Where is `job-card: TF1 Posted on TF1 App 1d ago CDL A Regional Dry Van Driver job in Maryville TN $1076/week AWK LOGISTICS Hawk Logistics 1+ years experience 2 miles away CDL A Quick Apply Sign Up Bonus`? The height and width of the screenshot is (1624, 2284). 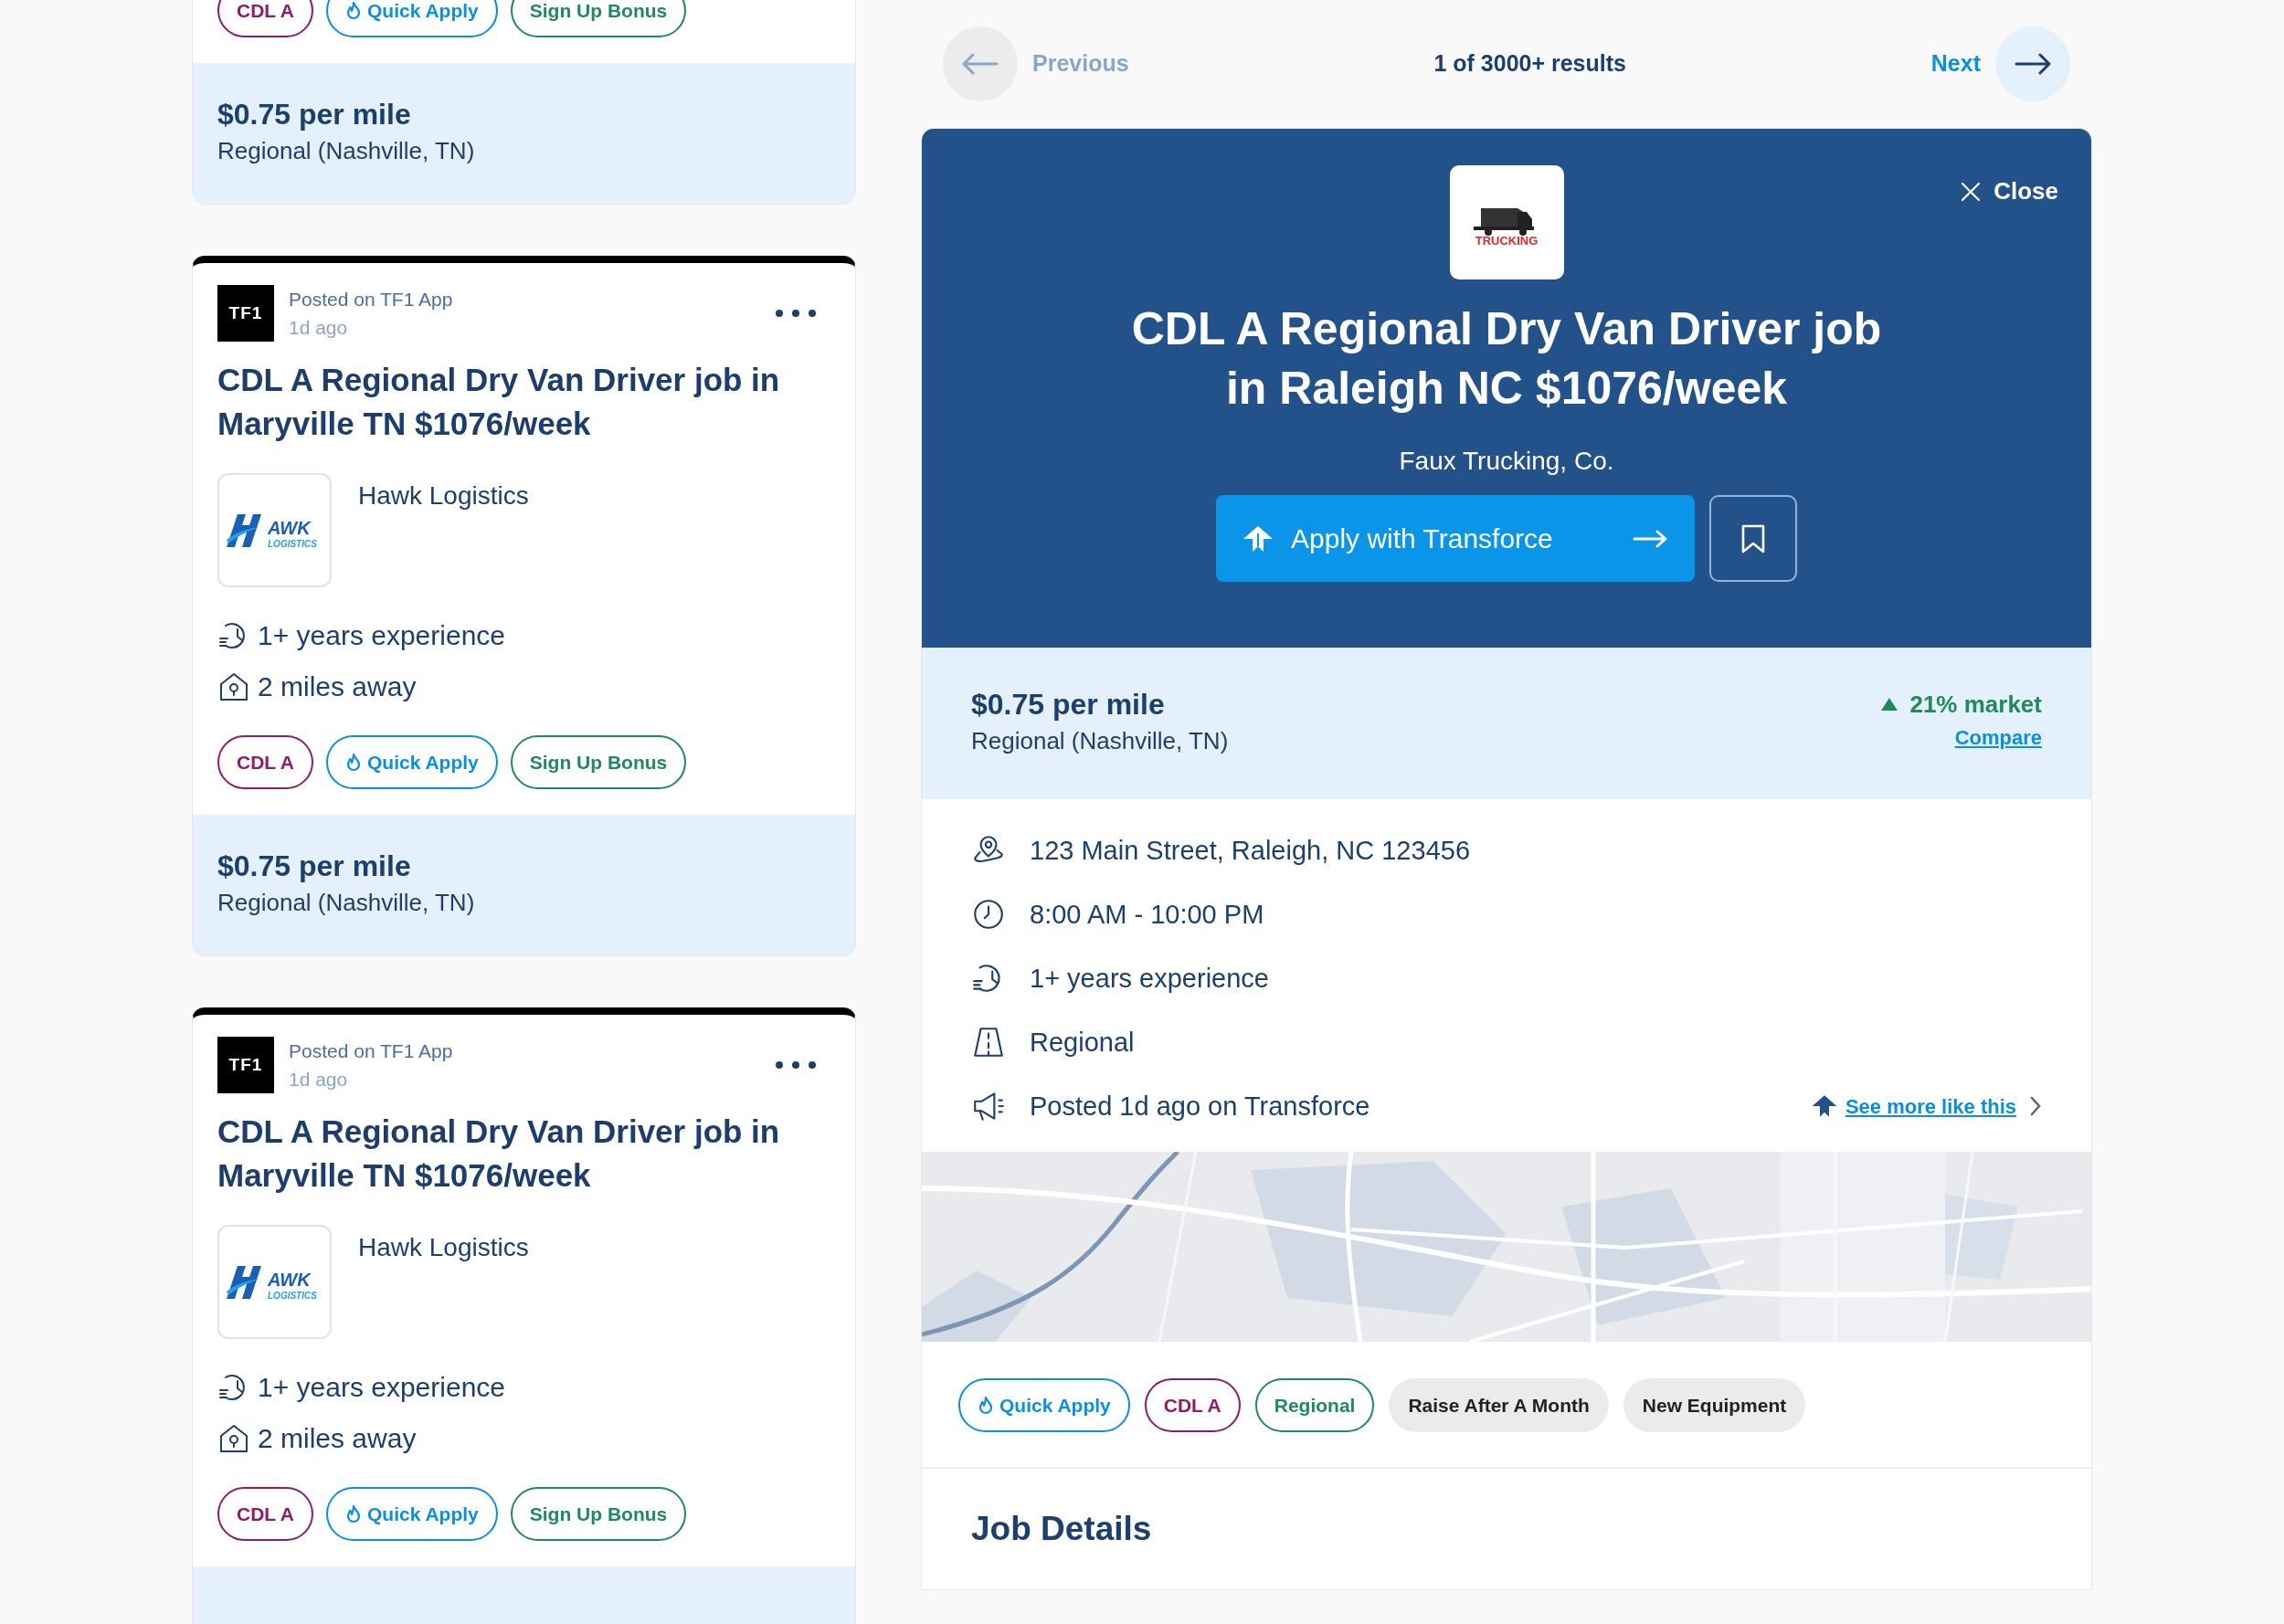
job-card: TF1 Posted on TF1 App 1d ago CDL A Regional Dry Van Driver job in Maryville TN $1076/week AWK LOGISTICS Hawk Logistics 1+ years experience 2 miles away CDL A Quick Apply Sign Up Bonus is located at coordinates (524, 1316).